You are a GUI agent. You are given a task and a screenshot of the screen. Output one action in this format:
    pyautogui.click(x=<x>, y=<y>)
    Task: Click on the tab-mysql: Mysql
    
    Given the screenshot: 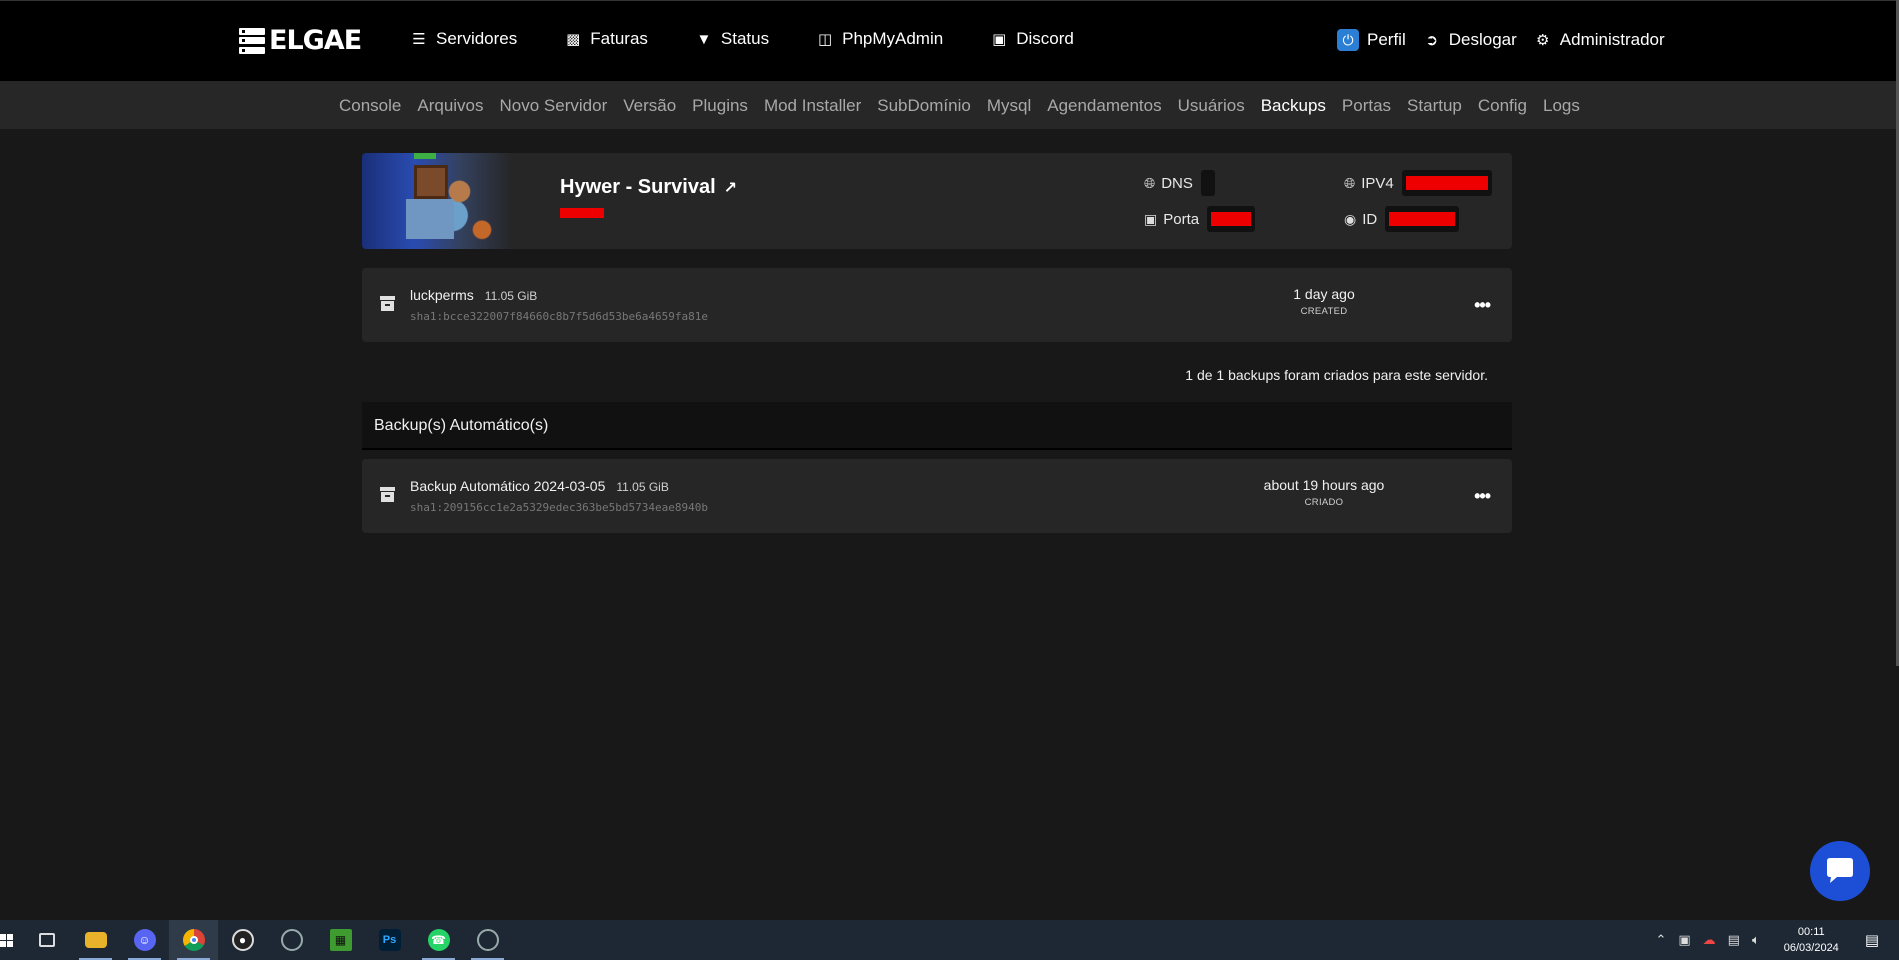 What is the action you would take?
    pyautogui.click(x=1009, y=106)
    